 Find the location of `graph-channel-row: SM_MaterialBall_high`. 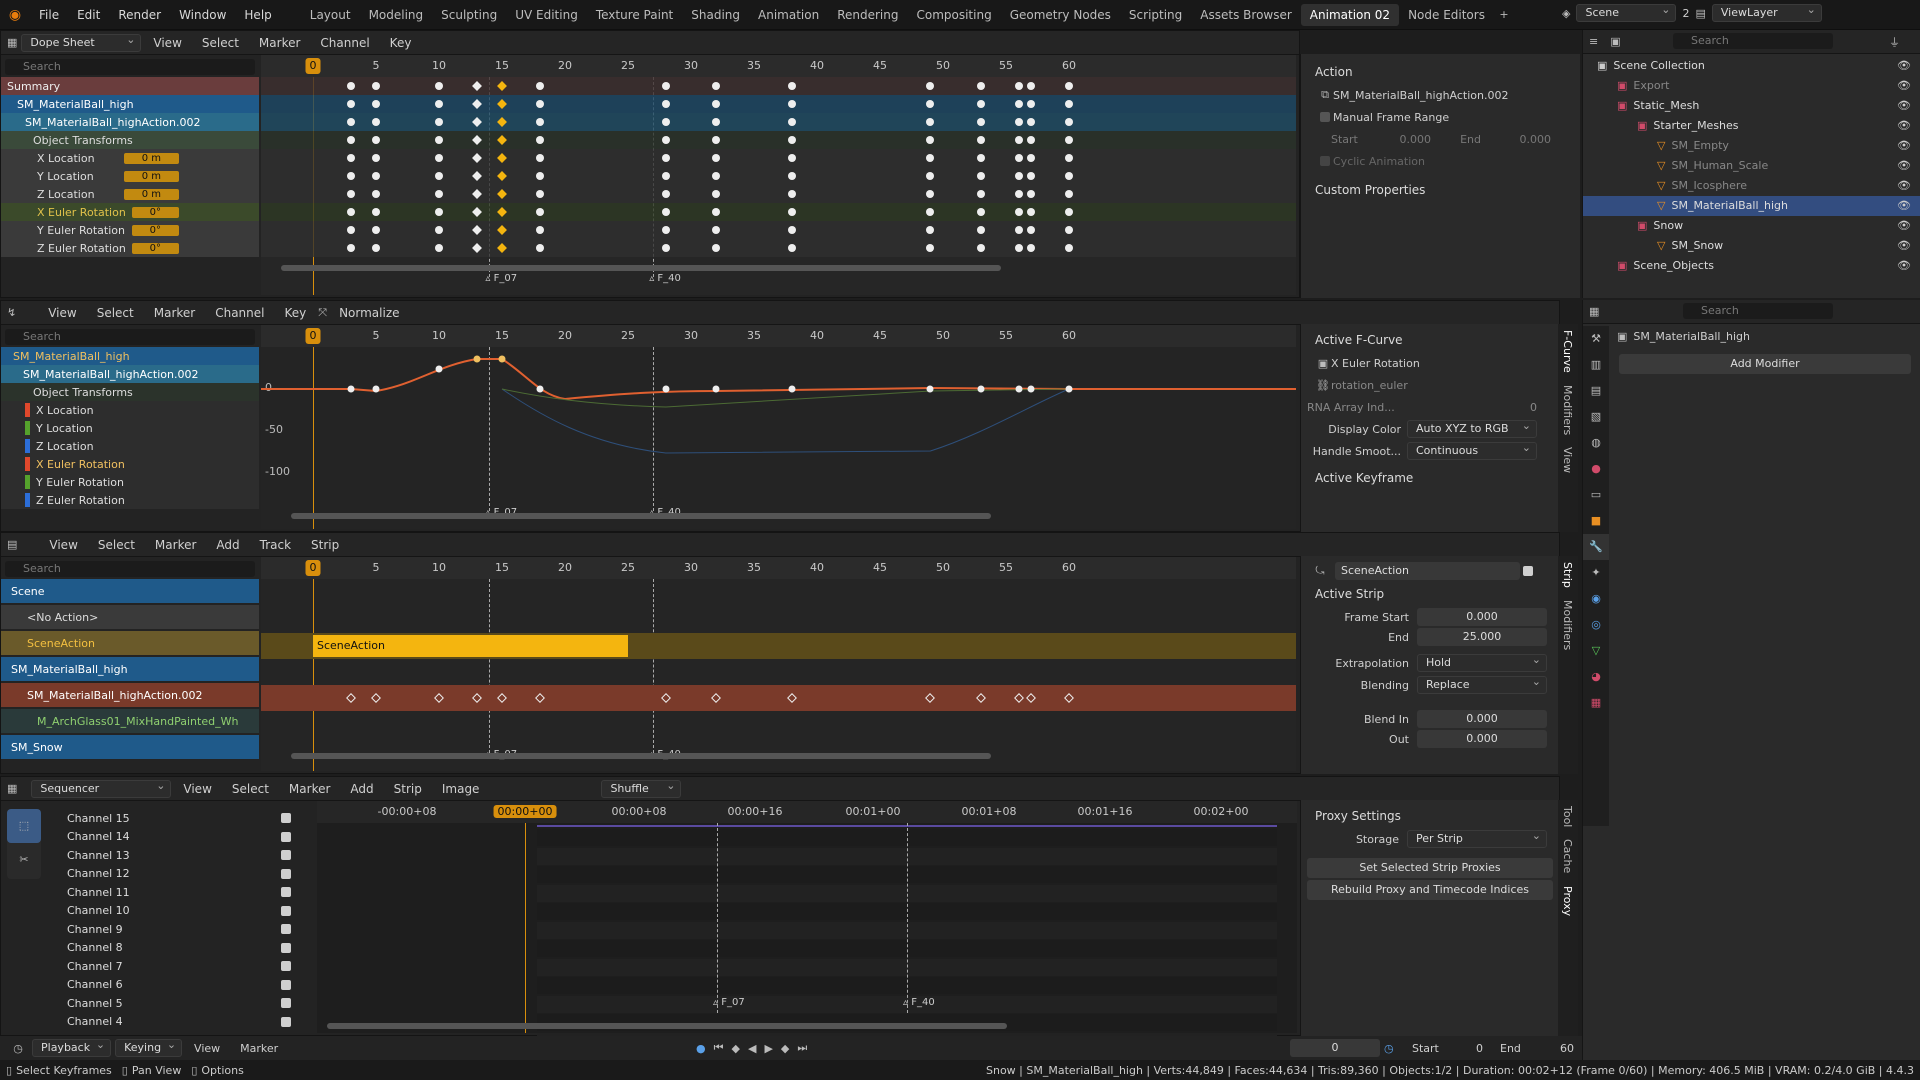

graph-channel-row: SM_MaterialBall_high is located at coordinates (130, 356).